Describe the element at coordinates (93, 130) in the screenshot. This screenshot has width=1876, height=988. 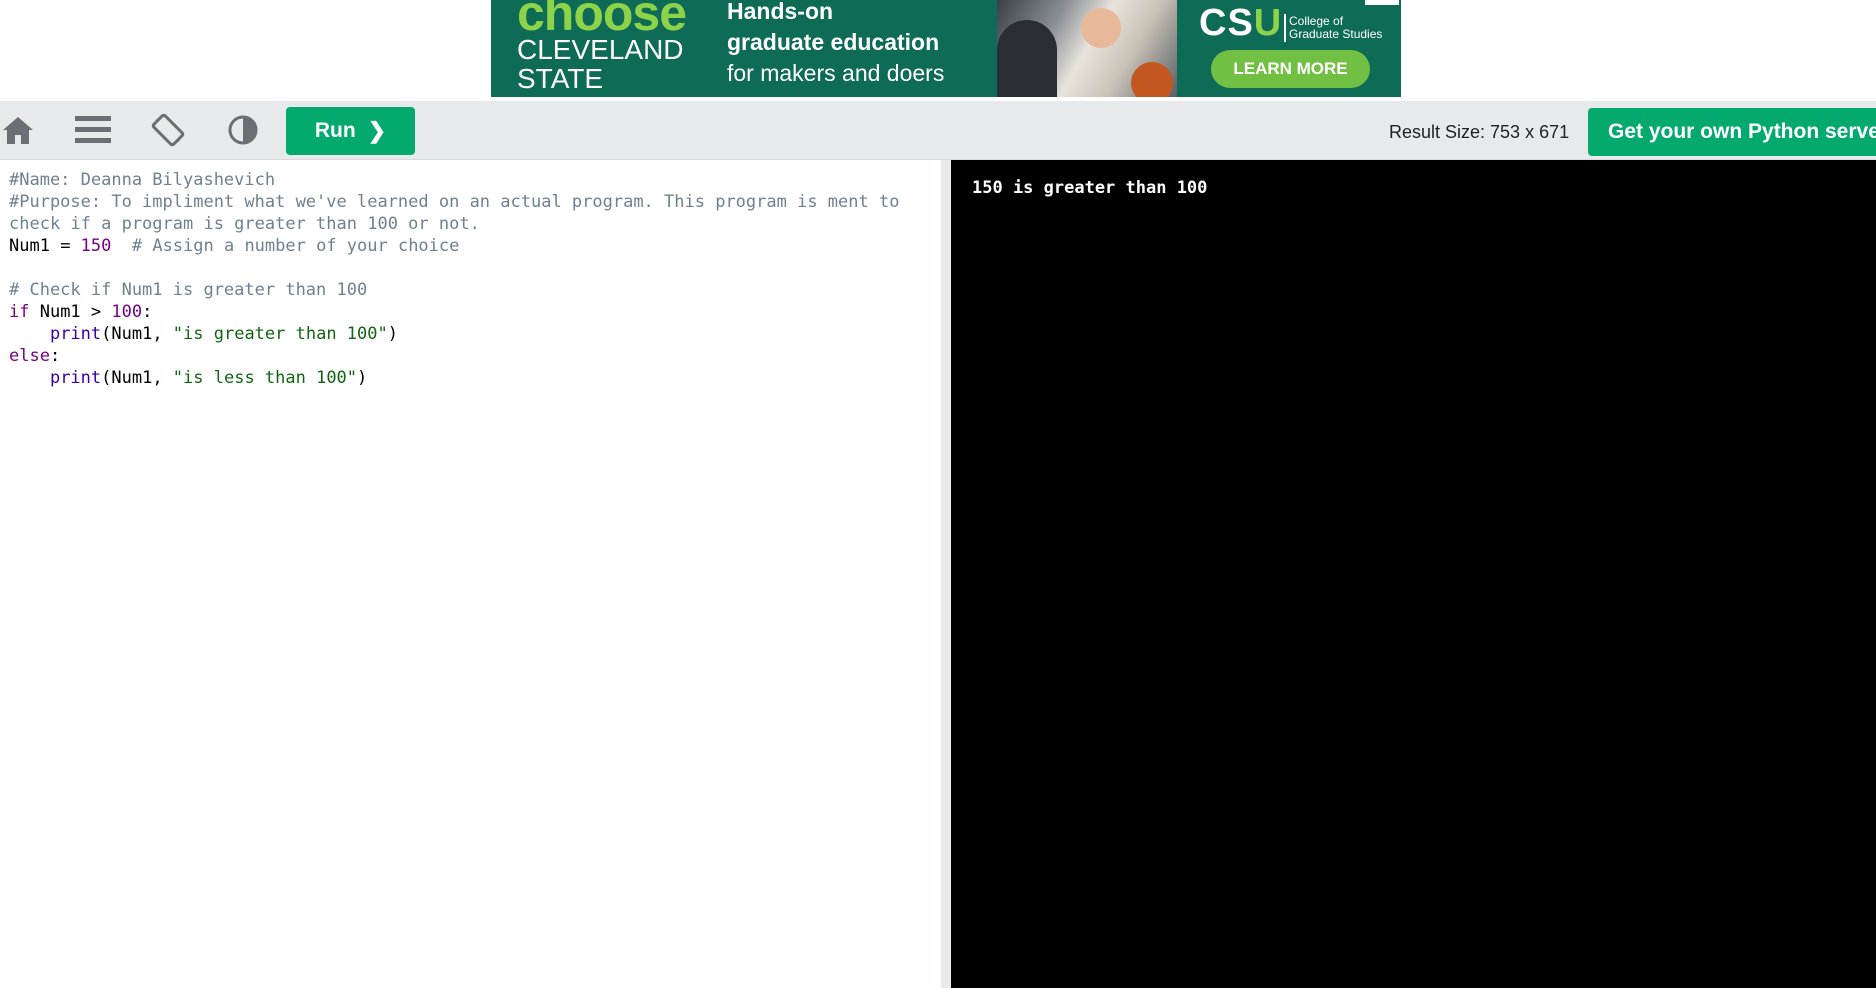
I see `menu-icon` at that location.